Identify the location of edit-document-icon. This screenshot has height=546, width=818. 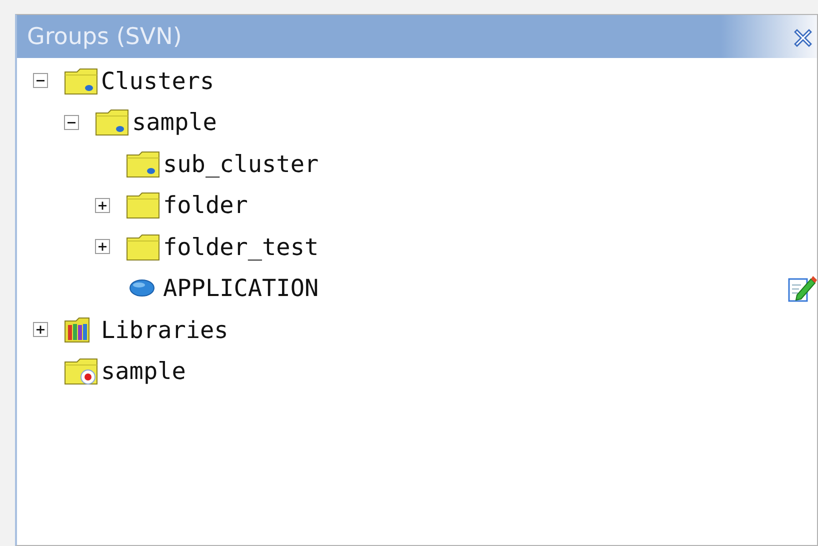
(802, 288).